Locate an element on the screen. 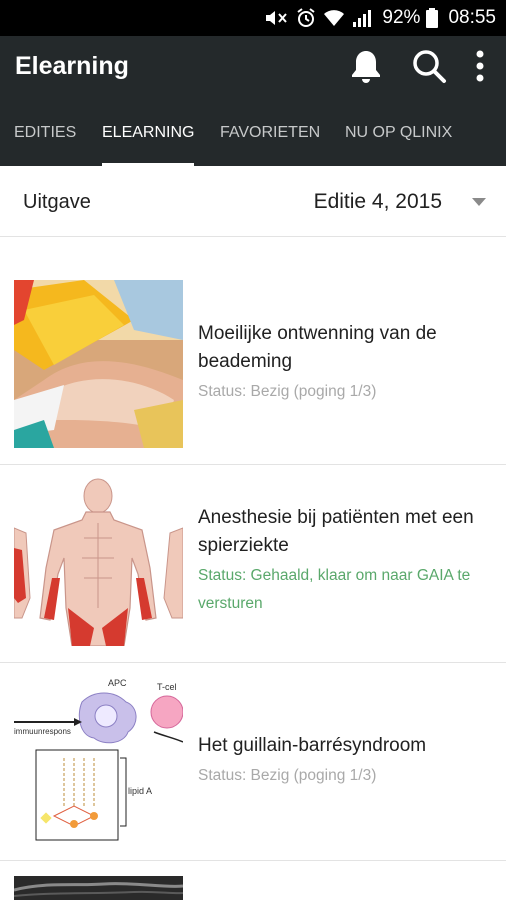 The width and height of the screenshot is (506, 920). bell-icon is located at coordinates (366, 68).